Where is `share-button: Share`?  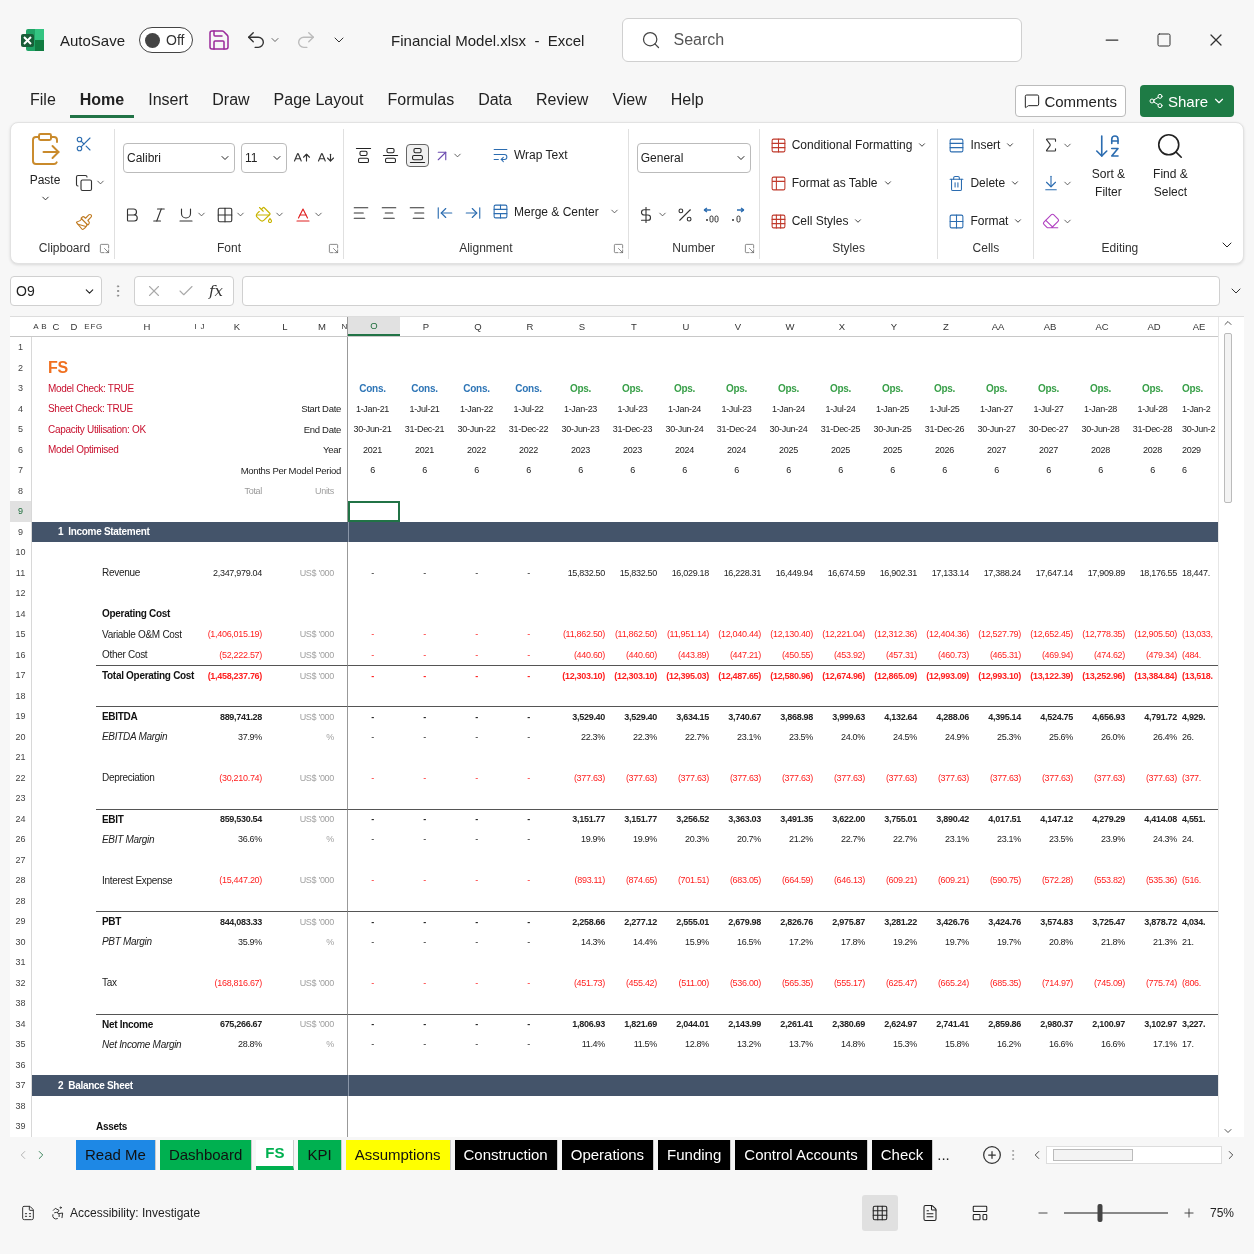 share-button: Share is located at coordinates (1186, 101).